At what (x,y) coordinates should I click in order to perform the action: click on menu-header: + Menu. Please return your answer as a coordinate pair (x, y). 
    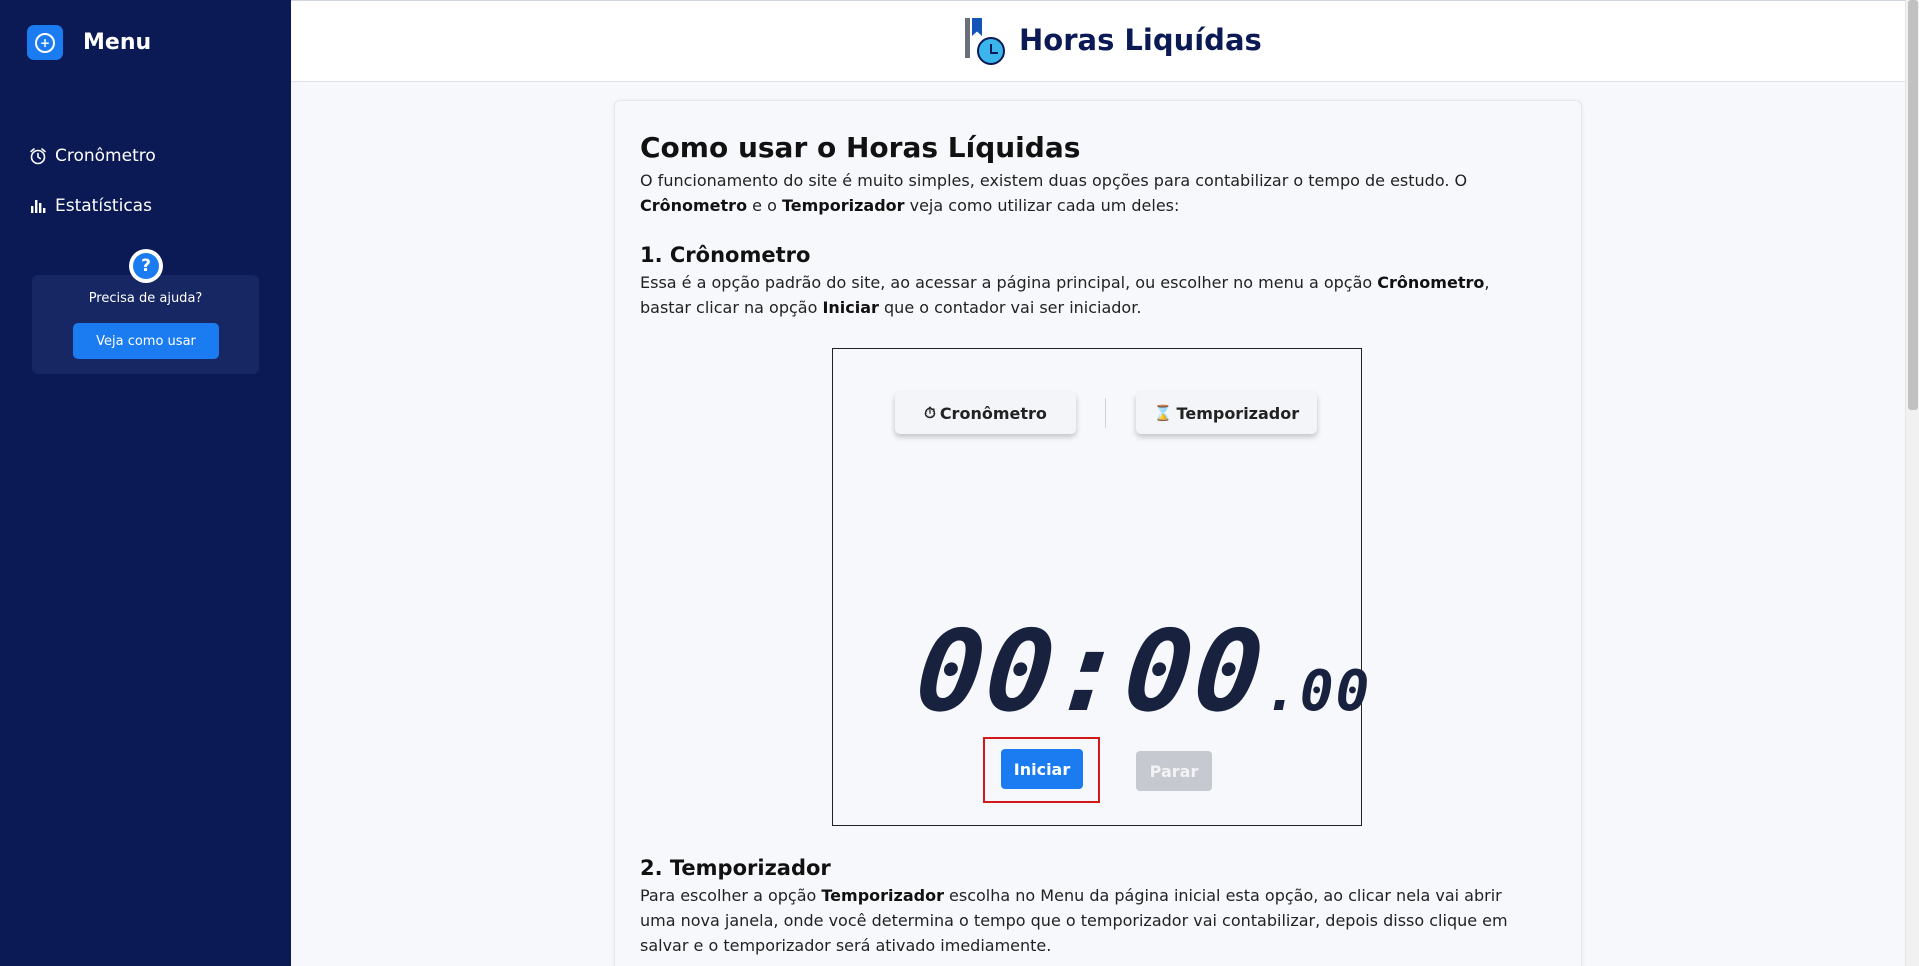
    Looking at the image, I should click on (89, 42).